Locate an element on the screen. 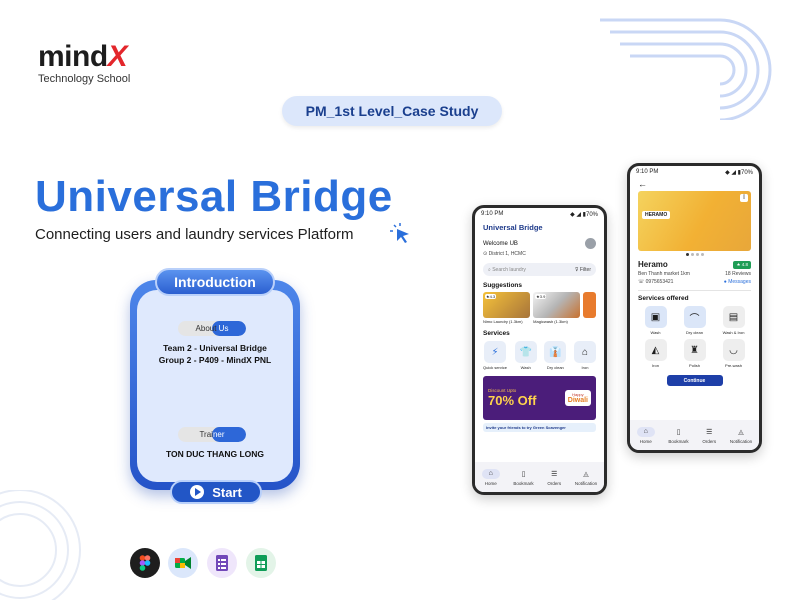 This screenshot has width=800, height=600. promo-banner: Discount Upto 70% Off Happy Diwali is located at coordinates (539, 398).